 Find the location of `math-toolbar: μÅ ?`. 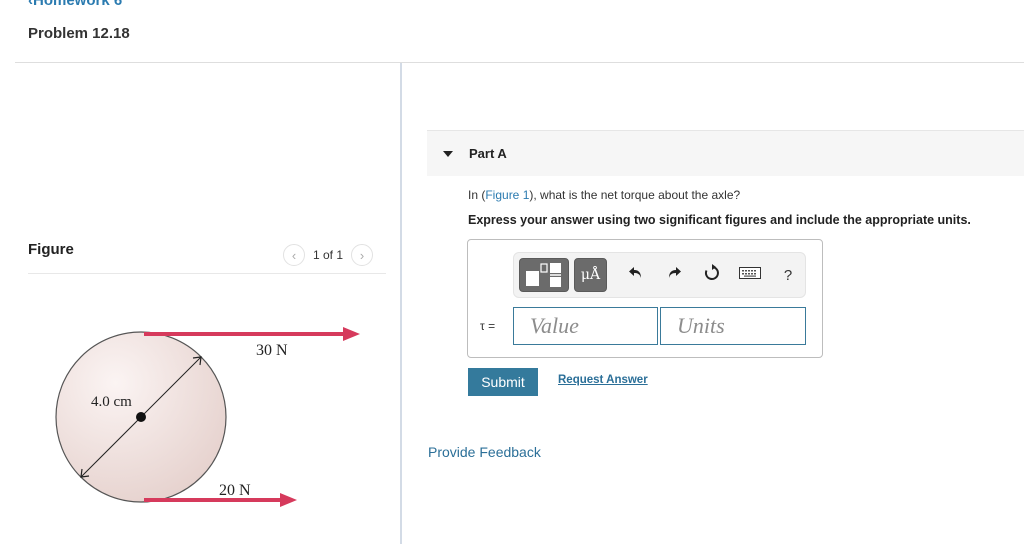

math-toolbar: μÅ ? is located at coordinates (659, 275).